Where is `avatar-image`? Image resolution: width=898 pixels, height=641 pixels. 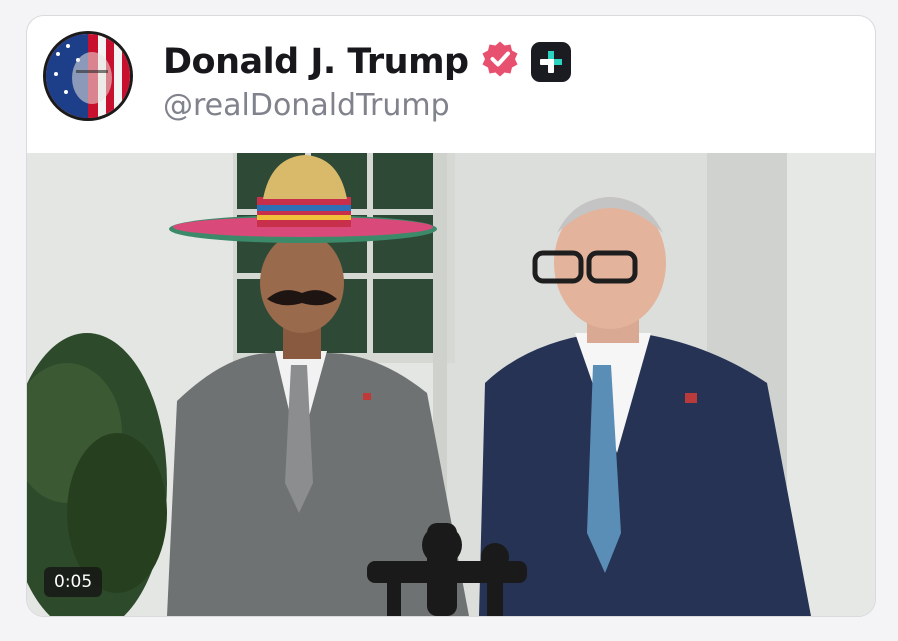 avatar-image is located at coordinates (88, 76).